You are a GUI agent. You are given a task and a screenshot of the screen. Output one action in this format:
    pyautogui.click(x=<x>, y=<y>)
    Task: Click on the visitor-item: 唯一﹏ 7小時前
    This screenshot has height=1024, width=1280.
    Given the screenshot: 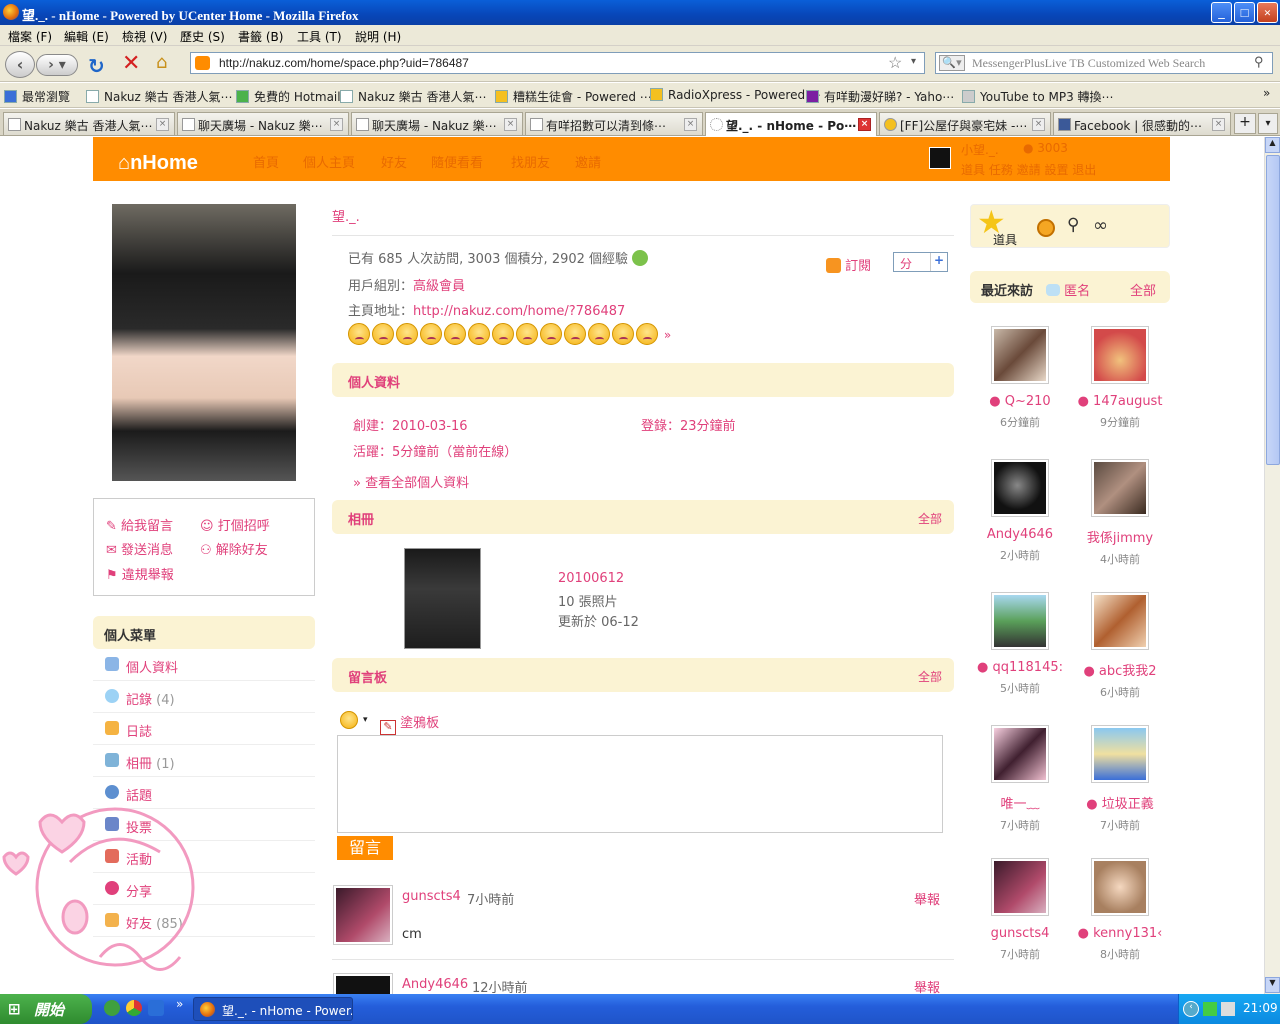 What is the action you would take?
    pyautogui.click(x=1020, y=779)
    